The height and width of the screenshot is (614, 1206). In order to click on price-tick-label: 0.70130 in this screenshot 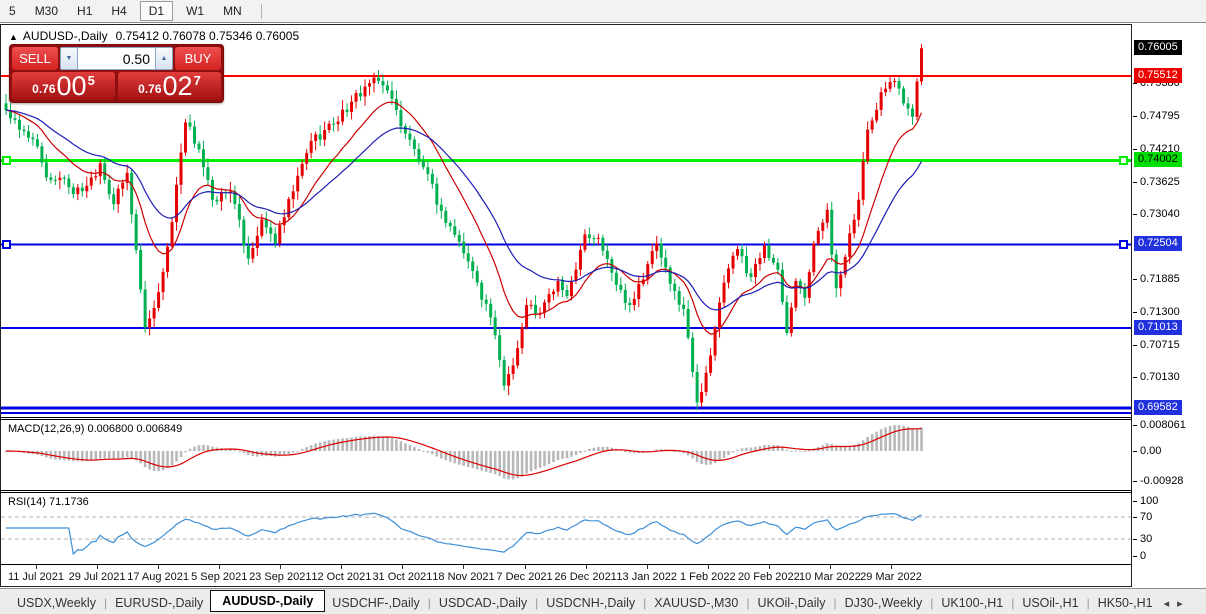, I will do `click(1160, 377)`.